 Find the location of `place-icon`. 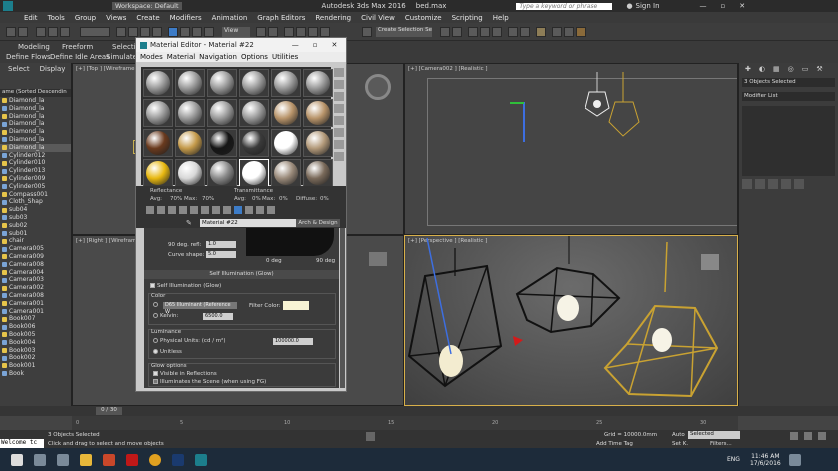

place-icon is located at coordinates (209, 32).